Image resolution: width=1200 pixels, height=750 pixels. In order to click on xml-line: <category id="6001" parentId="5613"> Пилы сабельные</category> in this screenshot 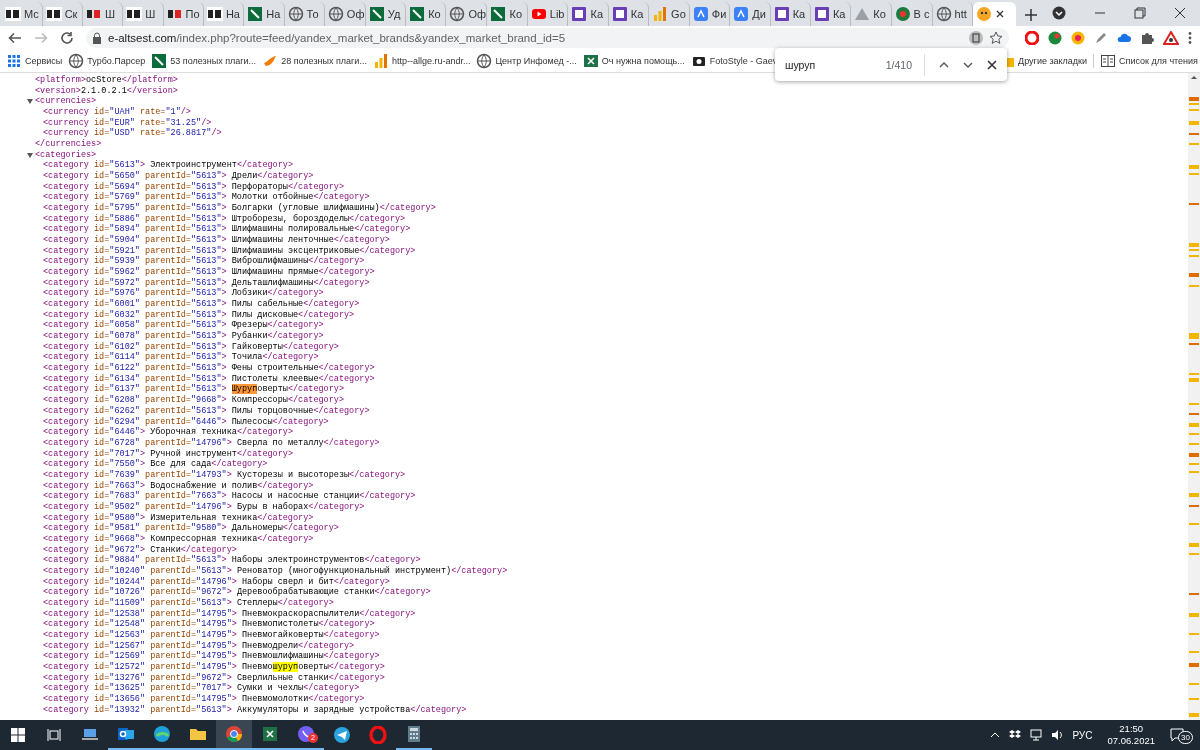, I will do `click(201, 304)`.